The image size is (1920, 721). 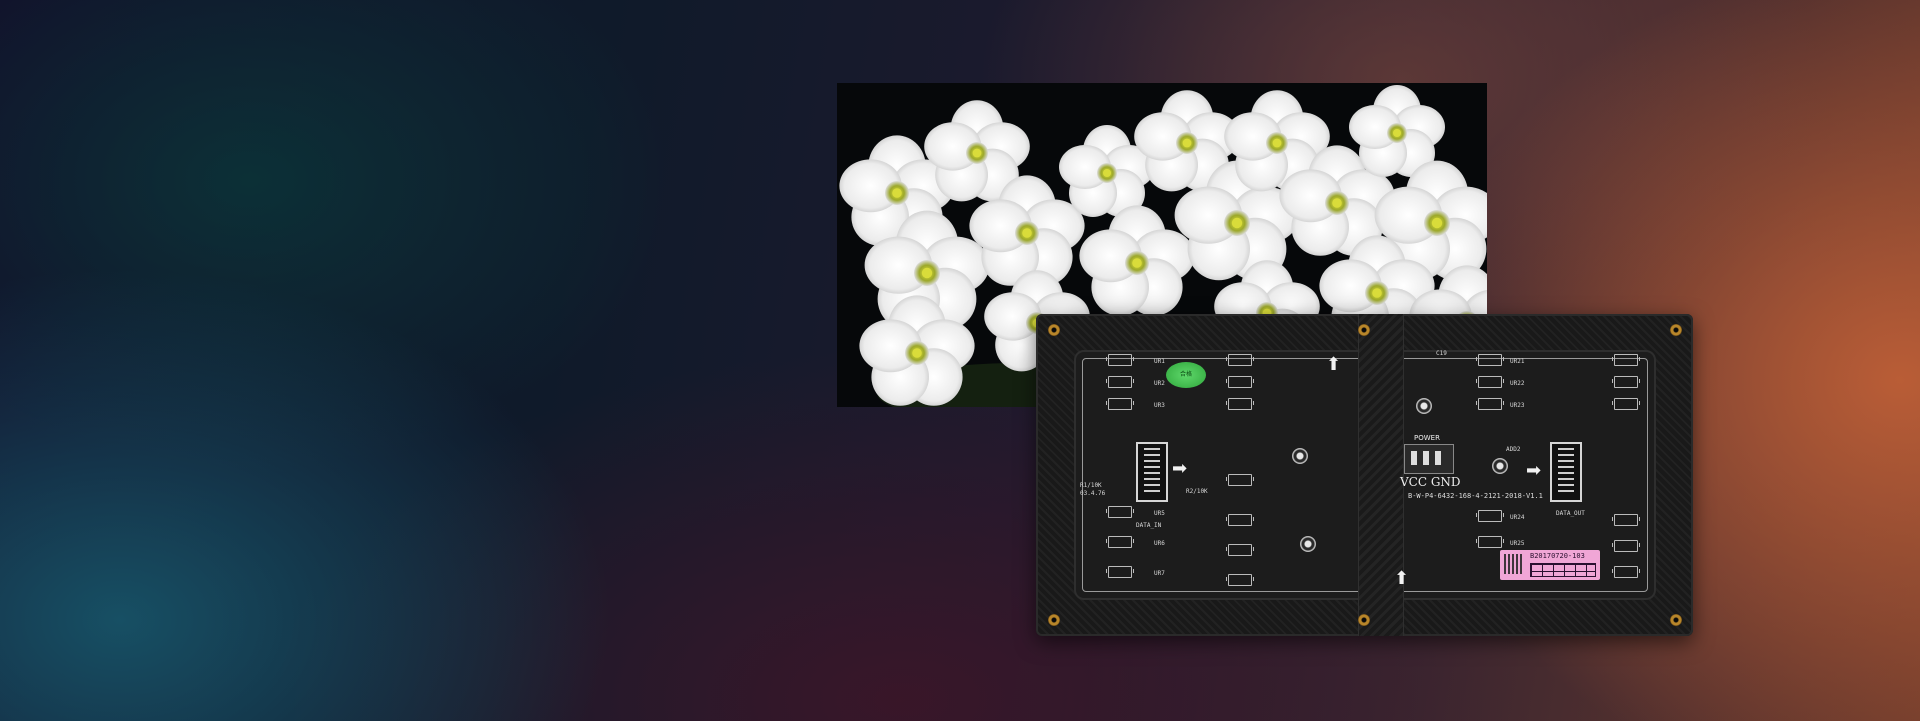 I want to click on vcc-gnd-label: VCC GND, so click(x=1430, y=482).